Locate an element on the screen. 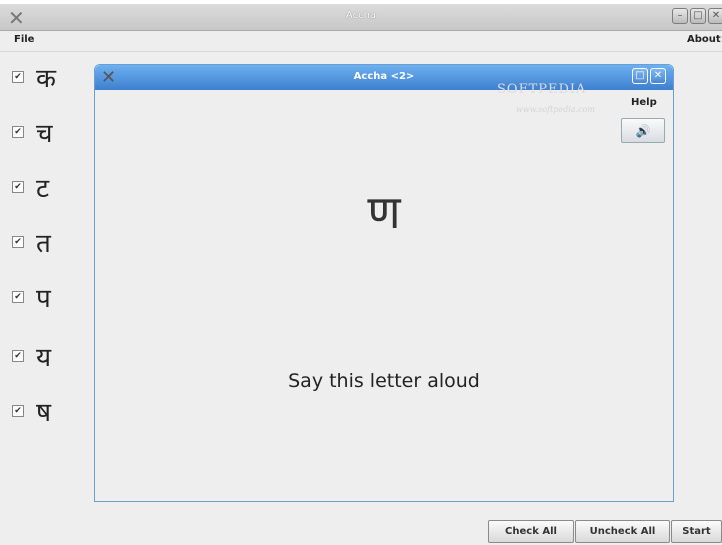 This screenshot has height=545, width=722. main-window-title: Accha is located at coordinates (361, 15).